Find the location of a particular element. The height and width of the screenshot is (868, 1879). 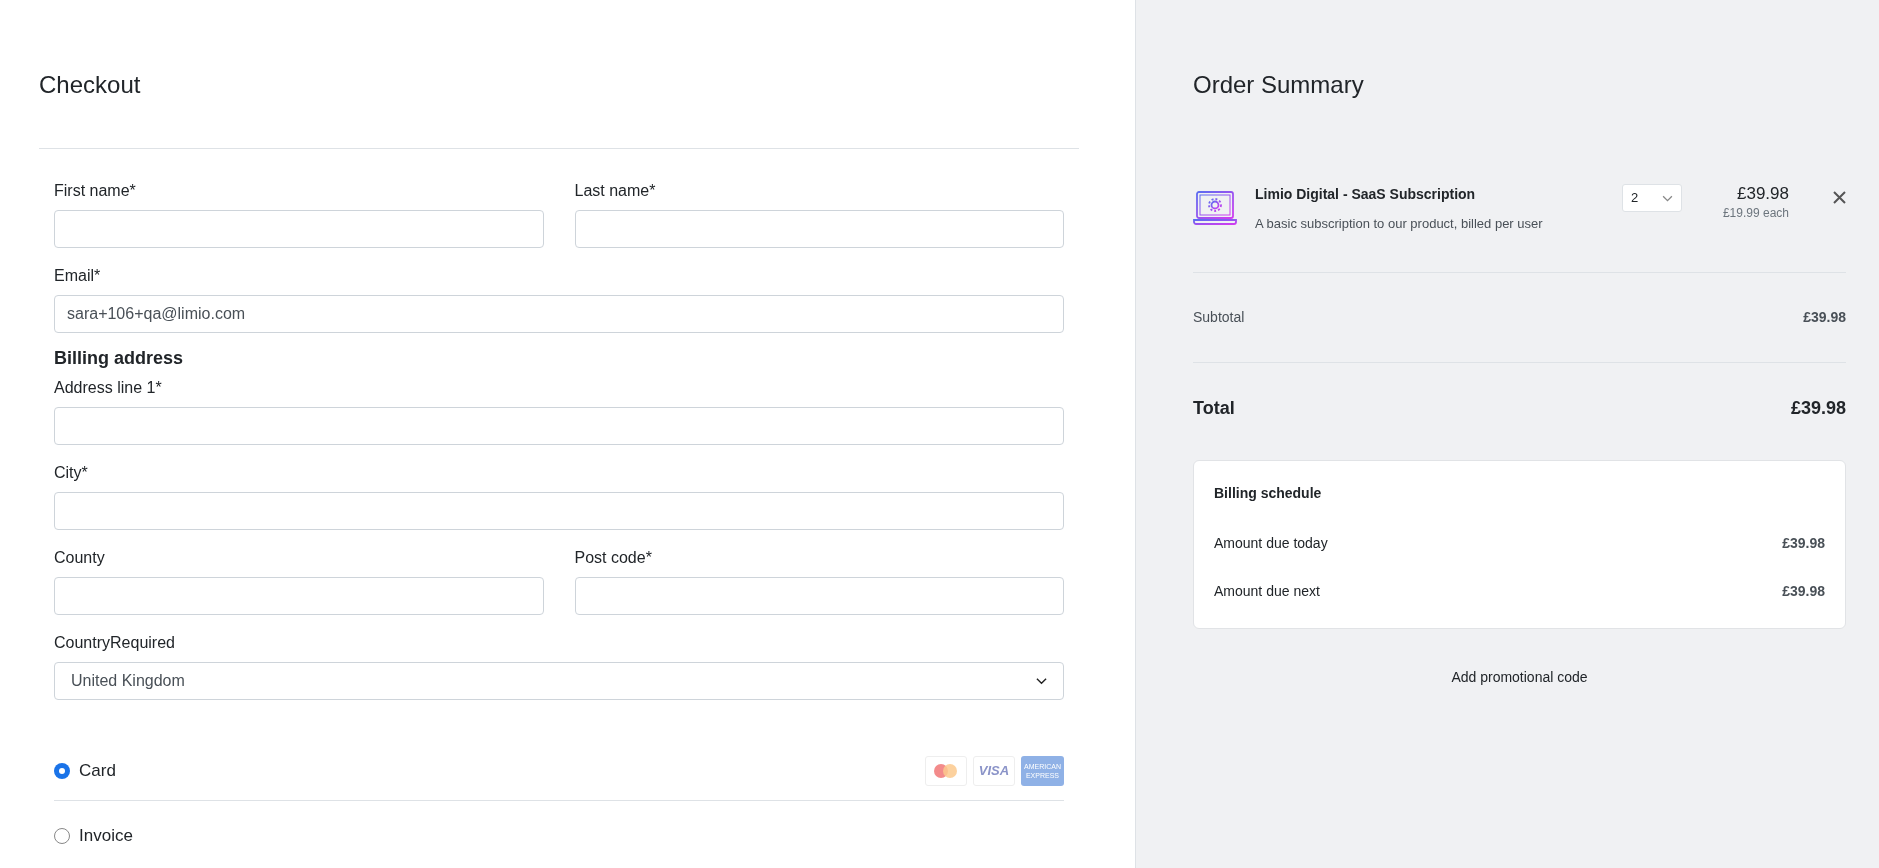

field-label: First name* is located at coordinates (95, 191).